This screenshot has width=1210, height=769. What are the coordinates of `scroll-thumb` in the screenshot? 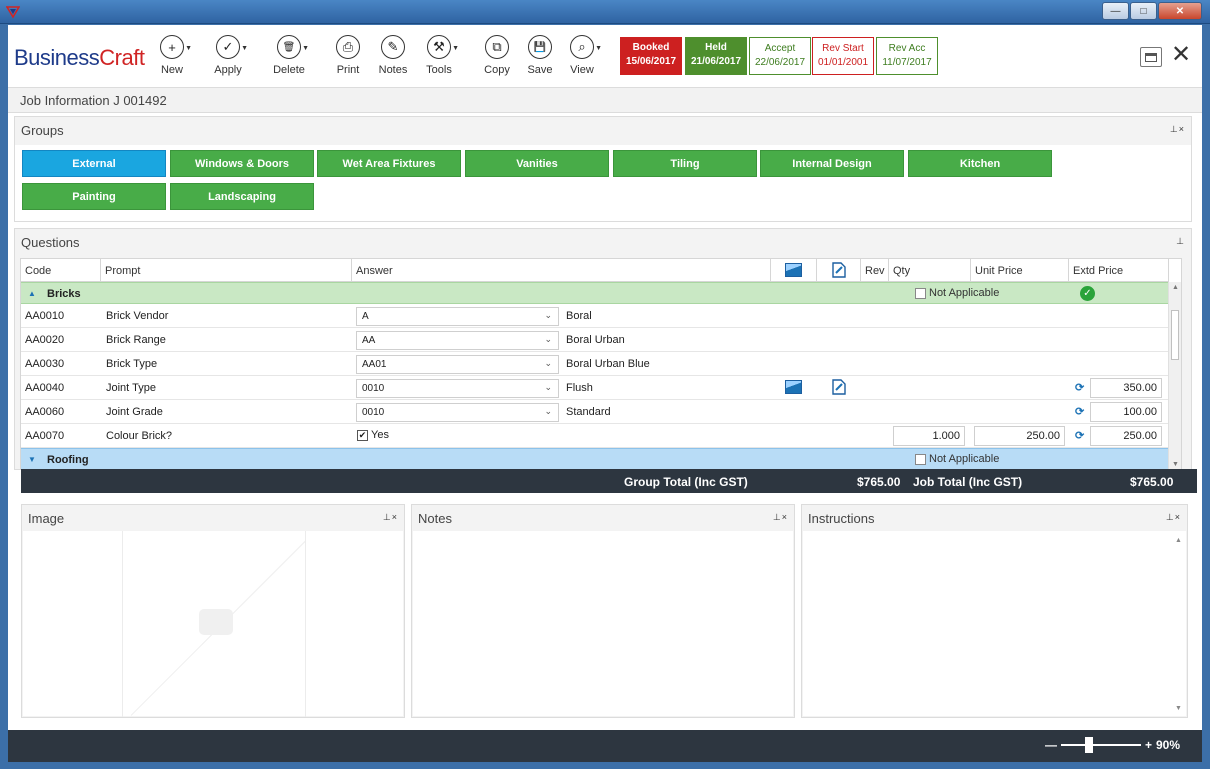 It's located at (1175, 335).